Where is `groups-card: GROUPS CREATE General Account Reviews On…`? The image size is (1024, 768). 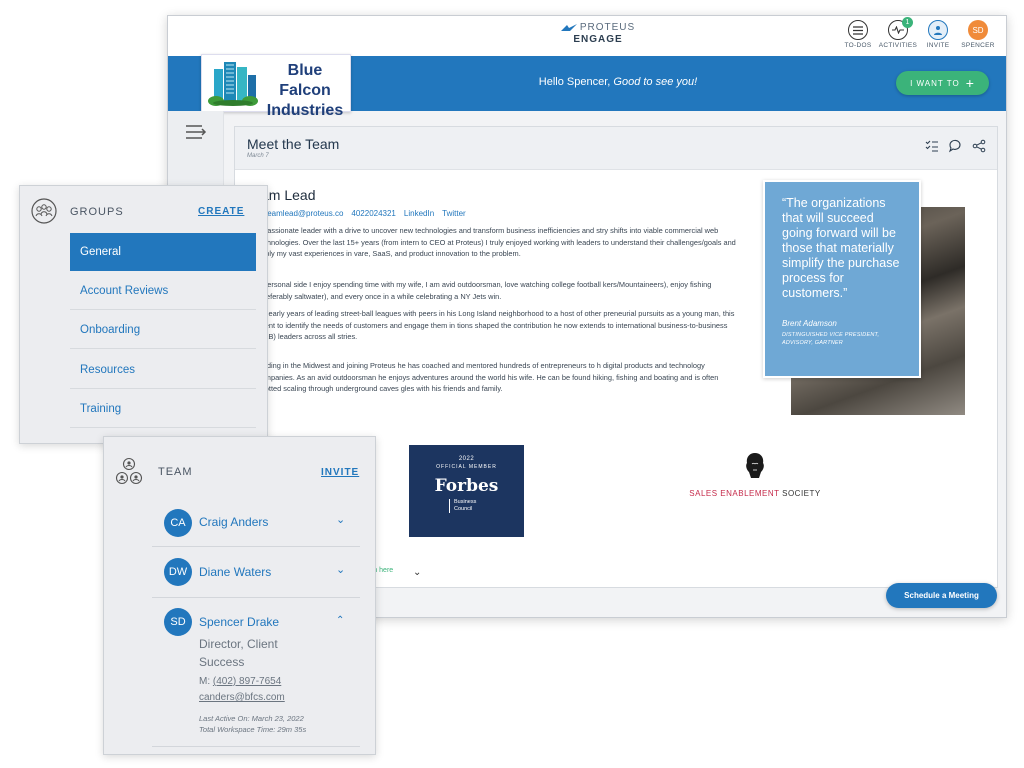 groups-card: GROUPS CREATE General Account Reviews On… is located at coordinates (143, 314).